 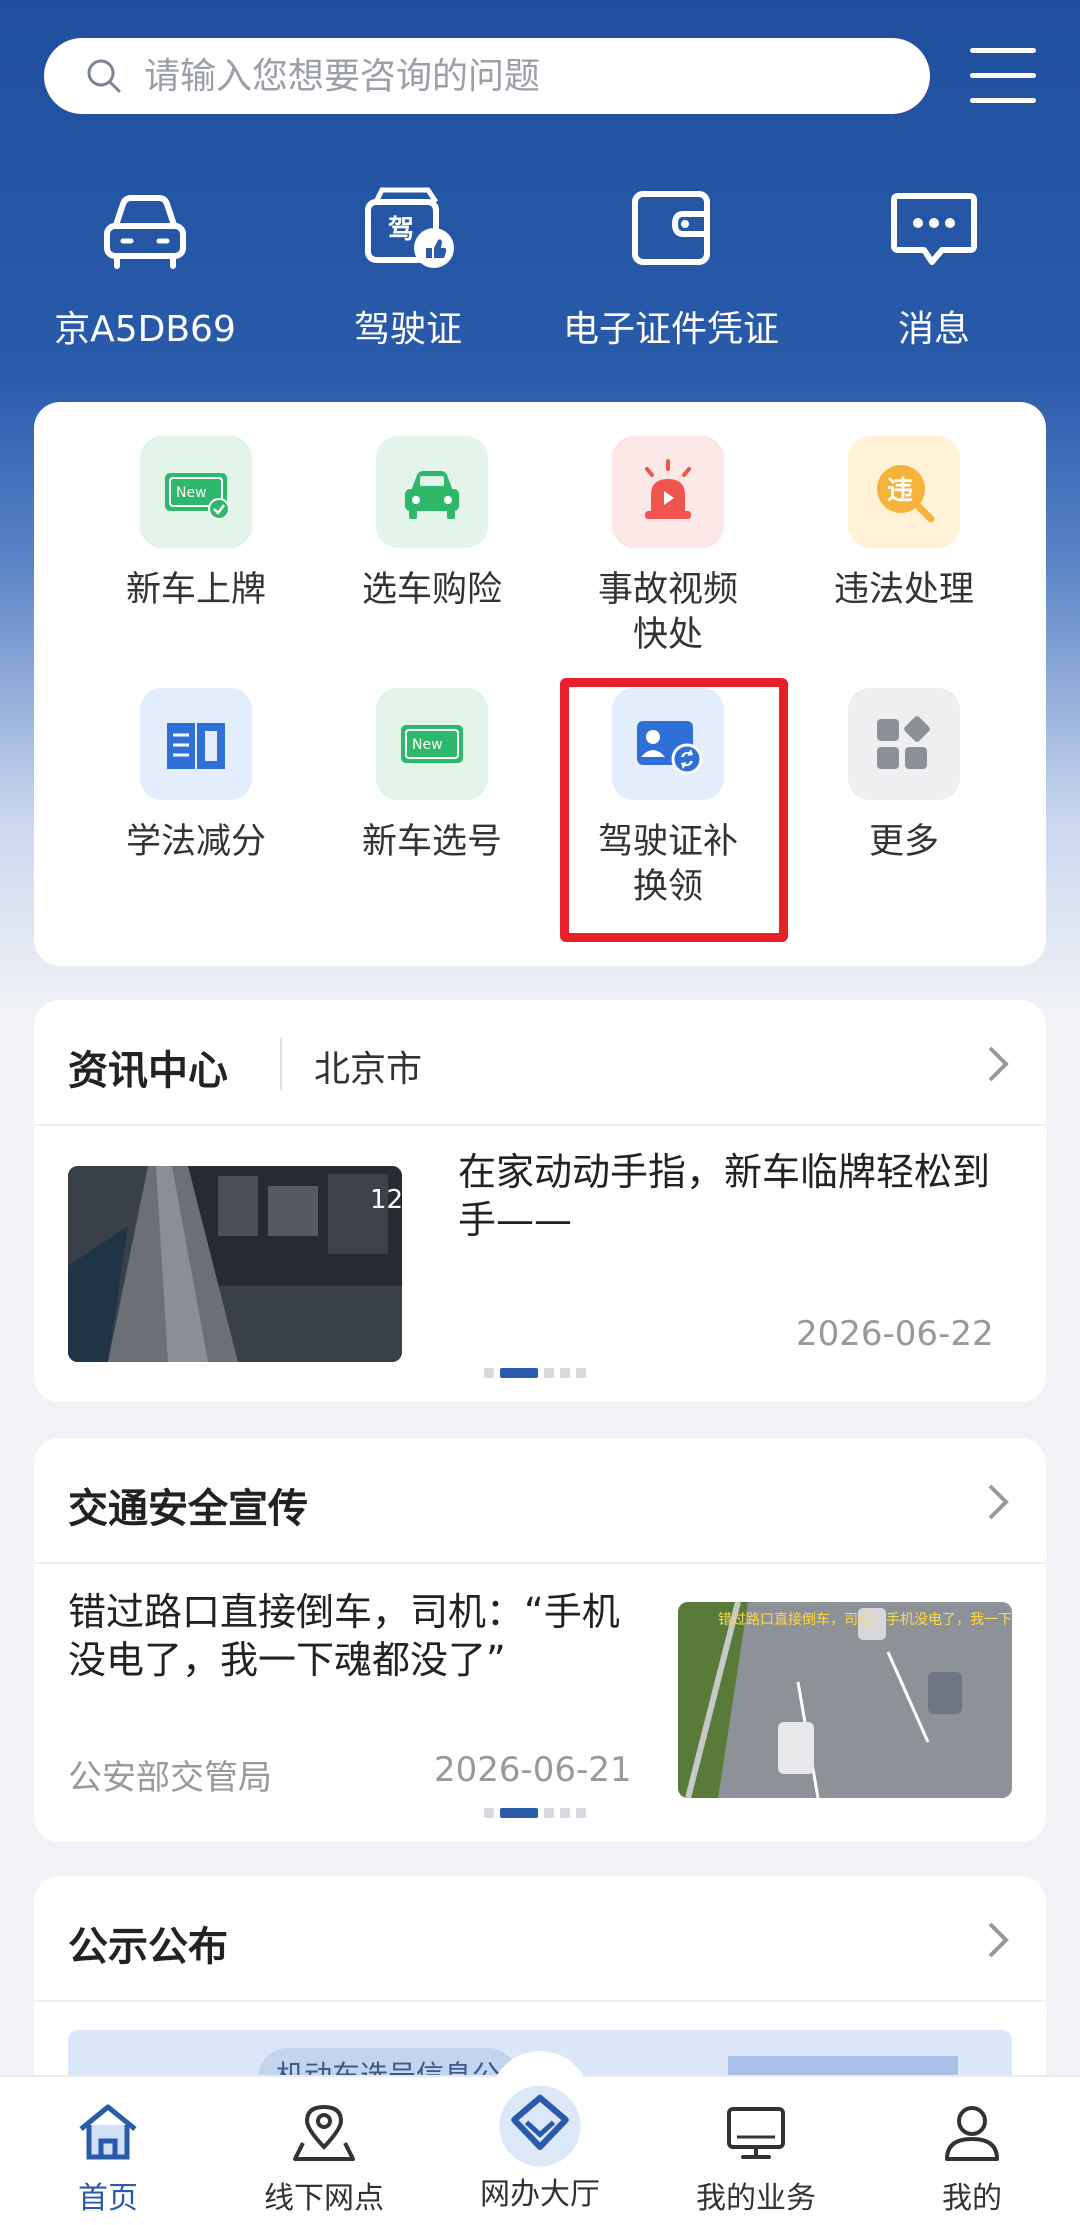 I want to click on wallet-icon, so click(x=671, y=228).